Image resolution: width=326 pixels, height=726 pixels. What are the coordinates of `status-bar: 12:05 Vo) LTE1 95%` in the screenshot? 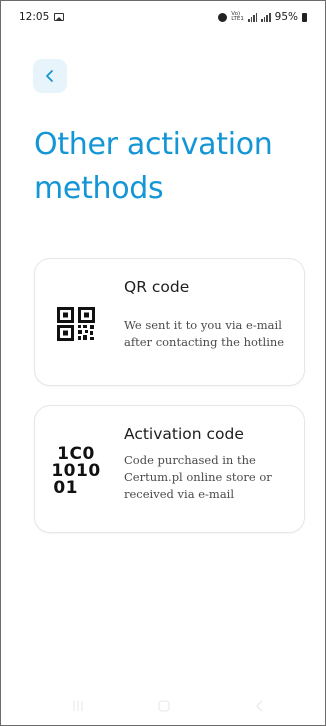 It's located at (163, 18).